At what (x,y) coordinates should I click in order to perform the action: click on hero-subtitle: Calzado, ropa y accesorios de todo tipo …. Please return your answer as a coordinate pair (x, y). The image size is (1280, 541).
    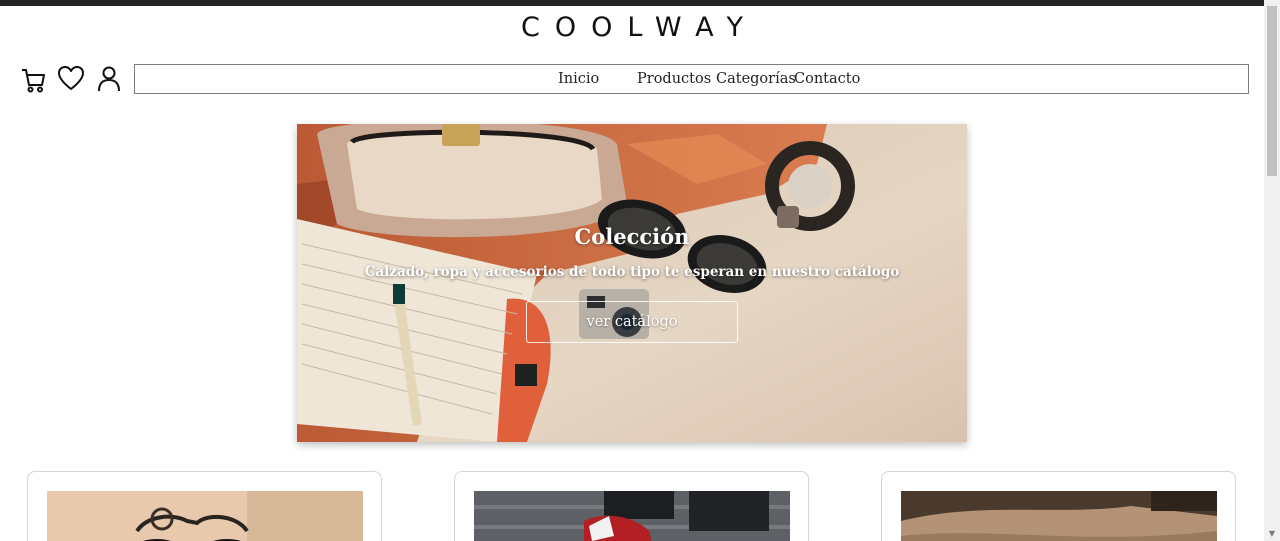
    Looking at the image, I should click on (632, 272).